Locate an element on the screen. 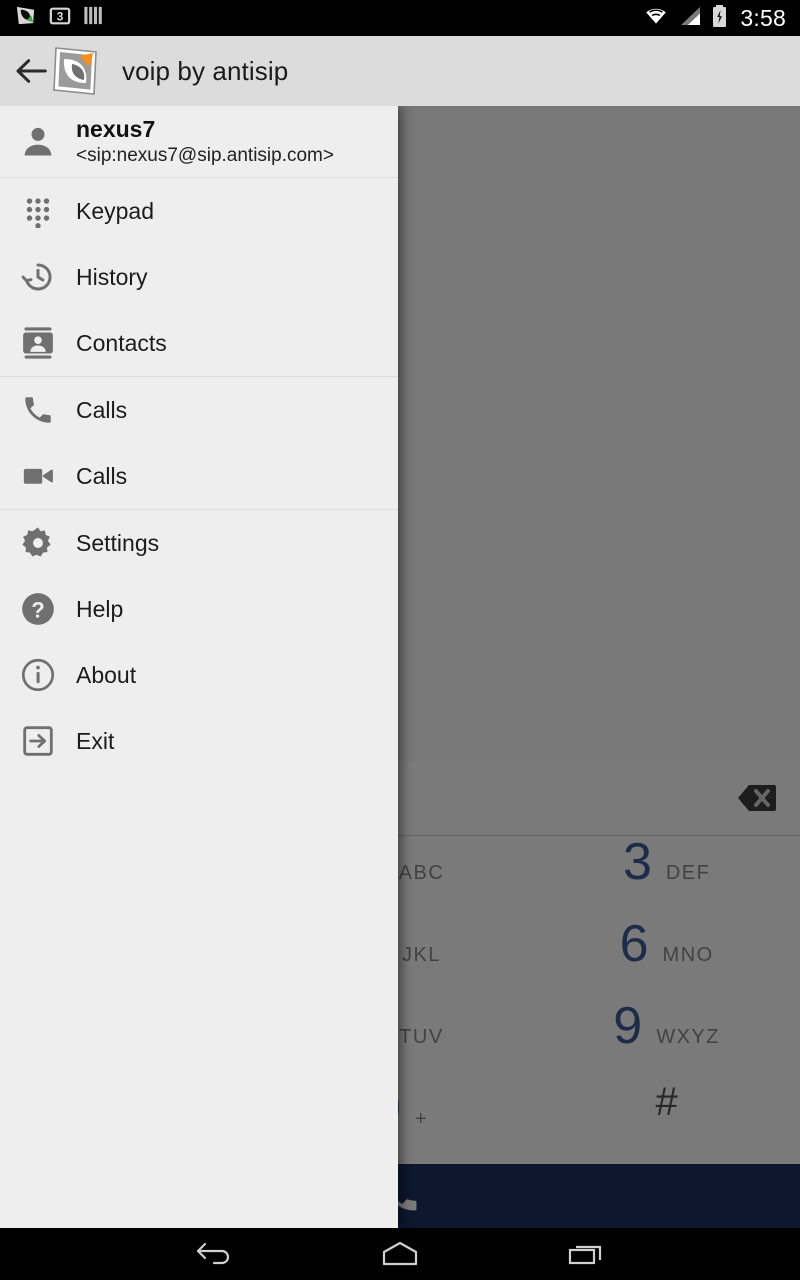  key-letters: JKL is located at coordinates (421, 955).